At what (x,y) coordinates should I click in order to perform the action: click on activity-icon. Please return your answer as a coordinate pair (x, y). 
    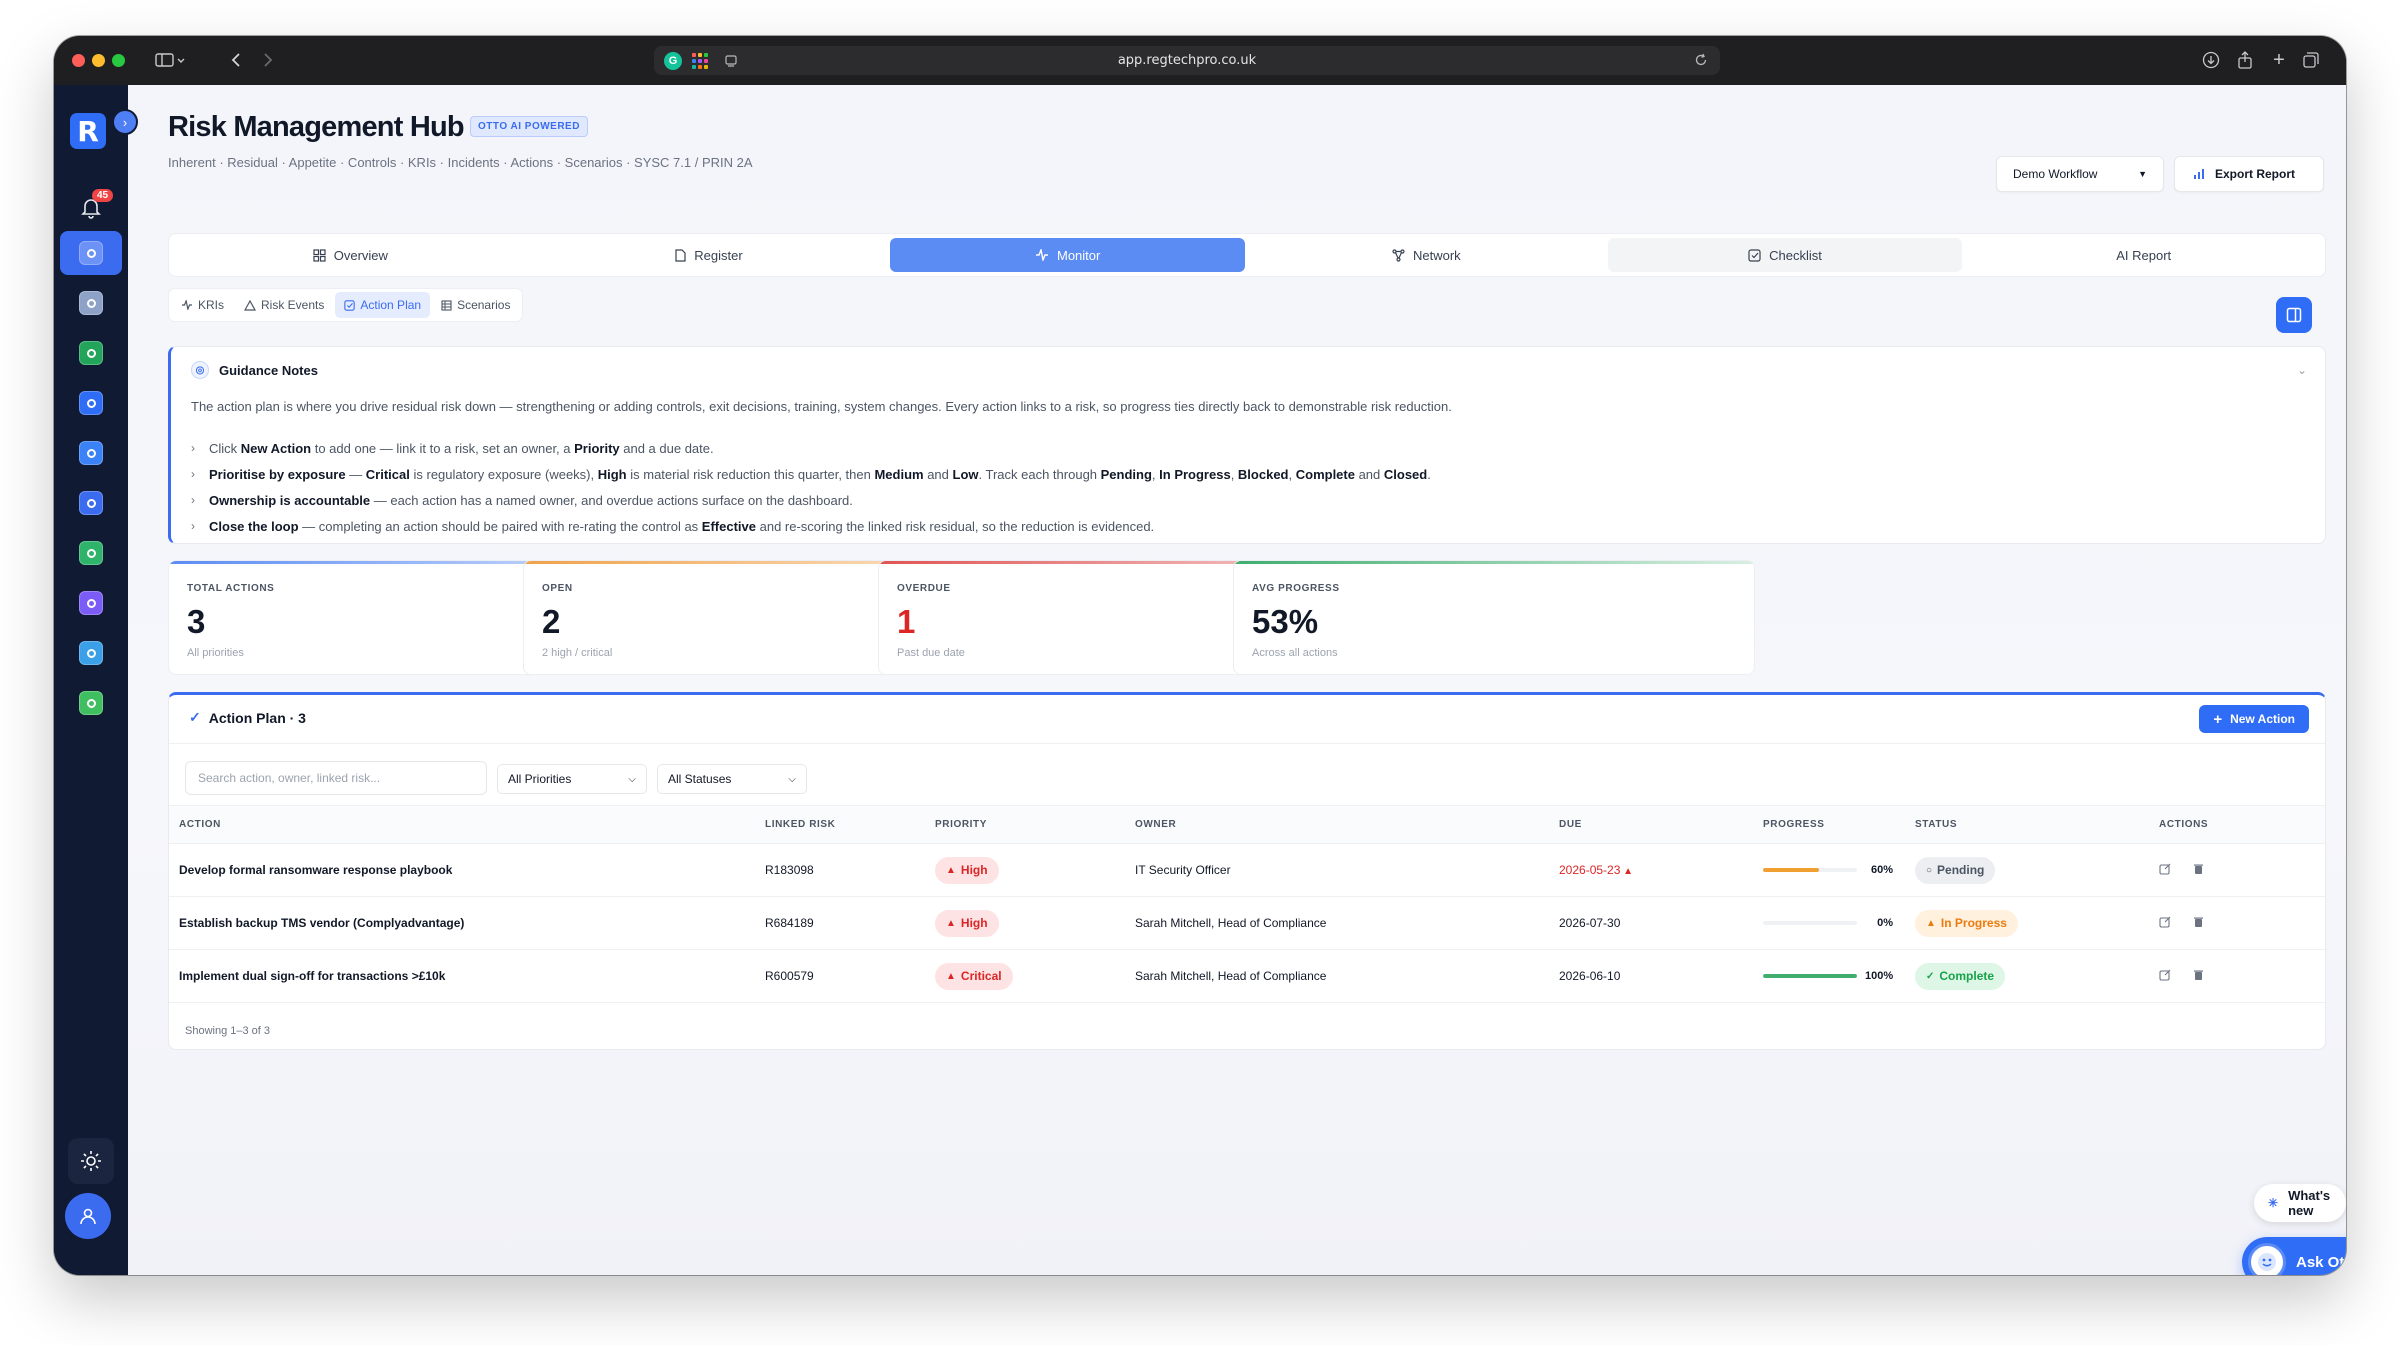
    Looking at the image, I should click on (1042, 255).